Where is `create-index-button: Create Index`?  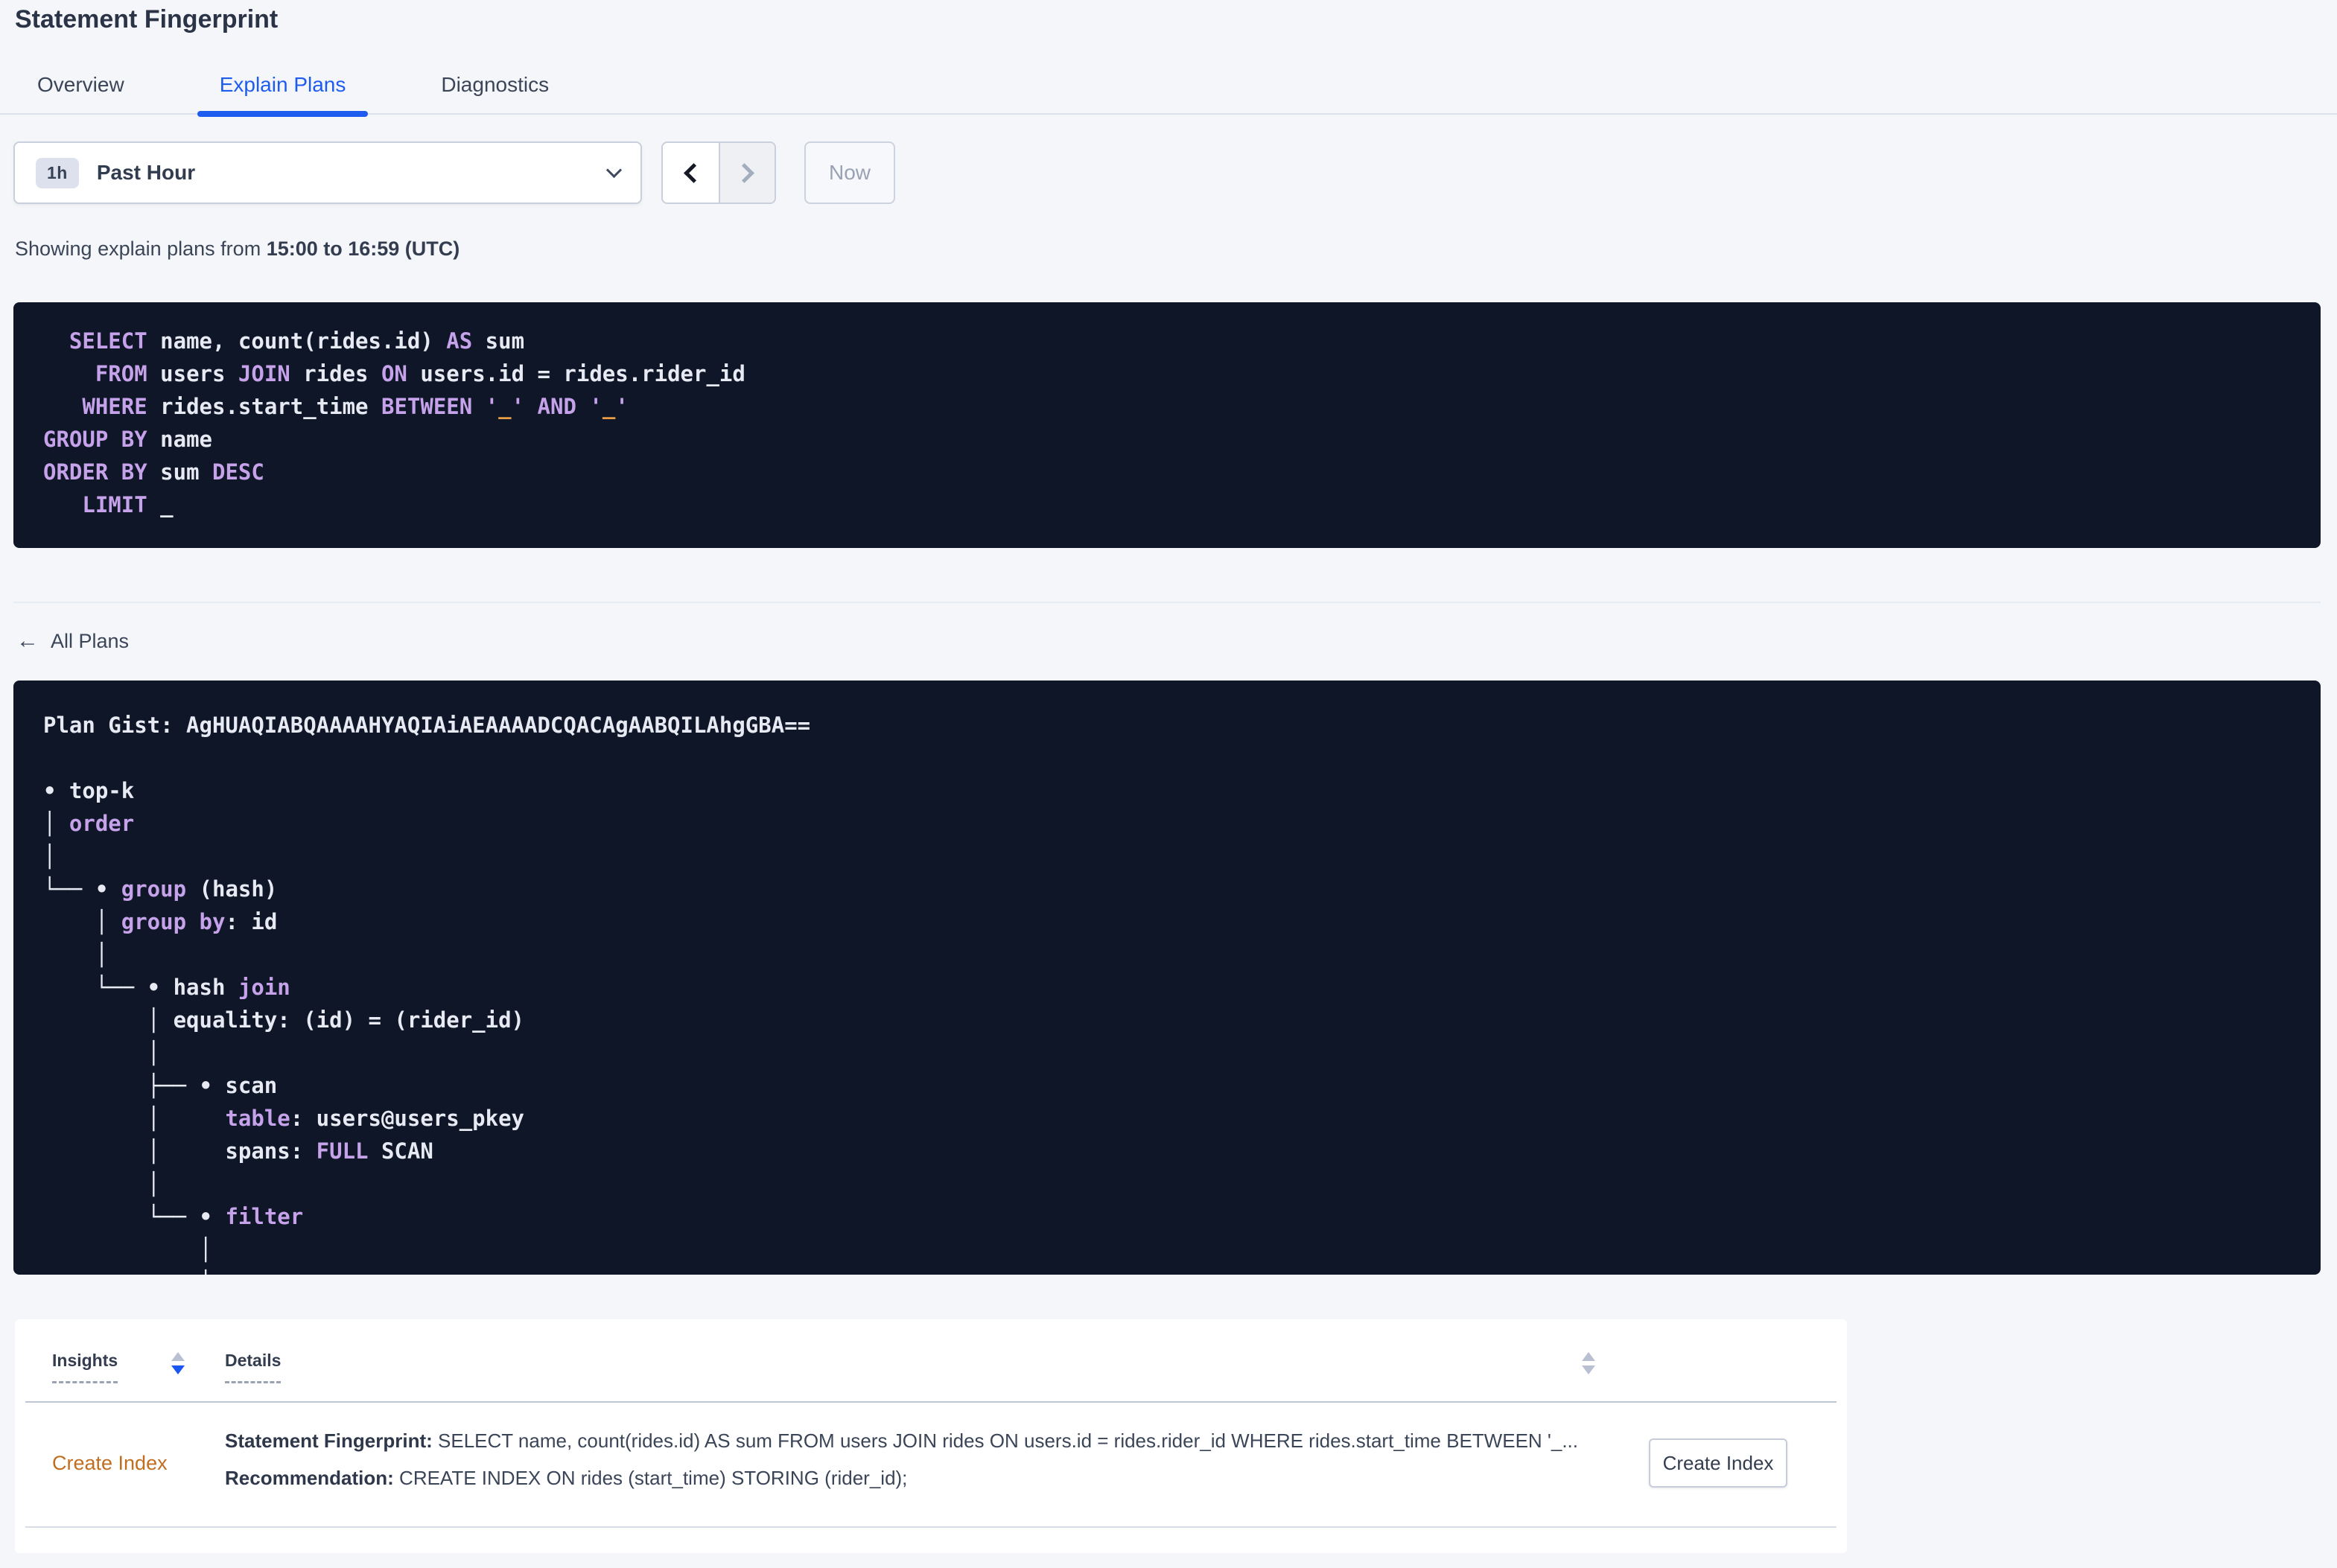
create-index-button: Create Index is located at coordinates (1718, 1463).